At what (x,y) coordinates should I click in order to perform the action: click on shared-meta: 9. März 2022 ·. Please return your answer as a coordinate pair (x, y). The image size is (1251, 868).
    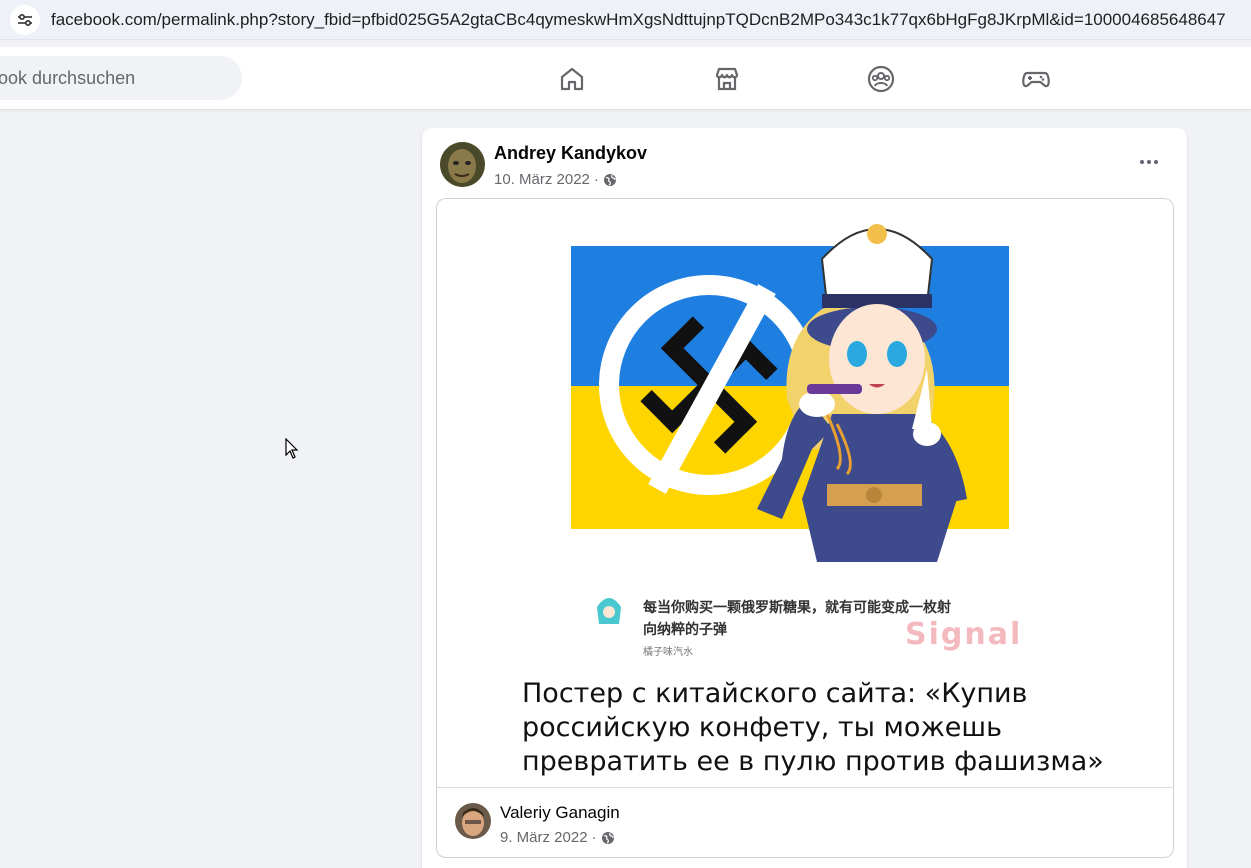
    Looking at the image, I should click on (557, 837).